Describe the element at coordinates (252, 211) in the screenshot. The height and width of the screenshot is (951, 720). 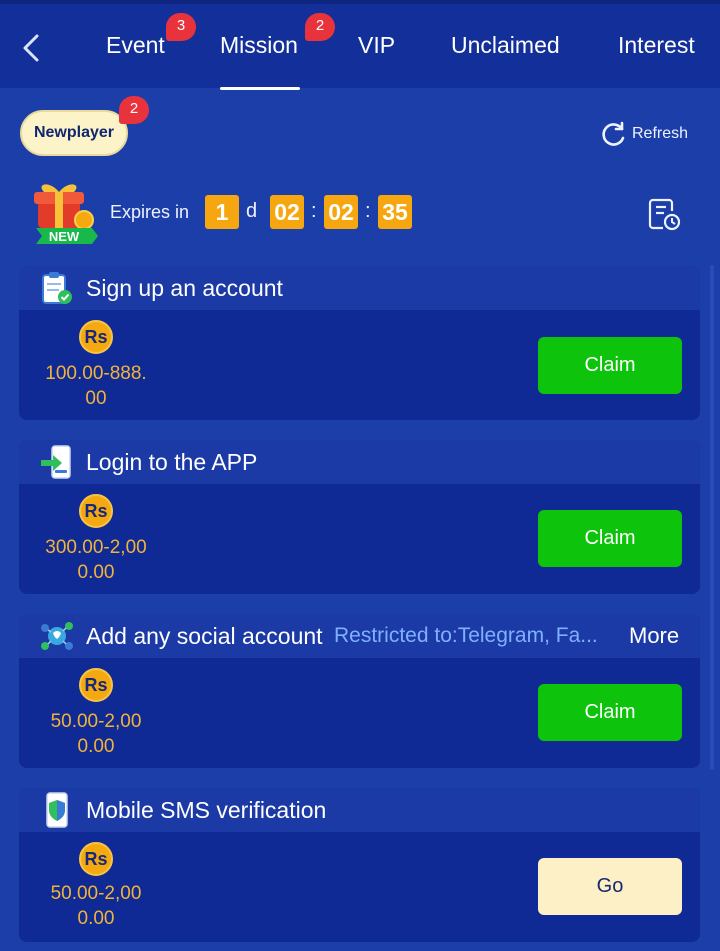
I see `day-unit: d` at that location.